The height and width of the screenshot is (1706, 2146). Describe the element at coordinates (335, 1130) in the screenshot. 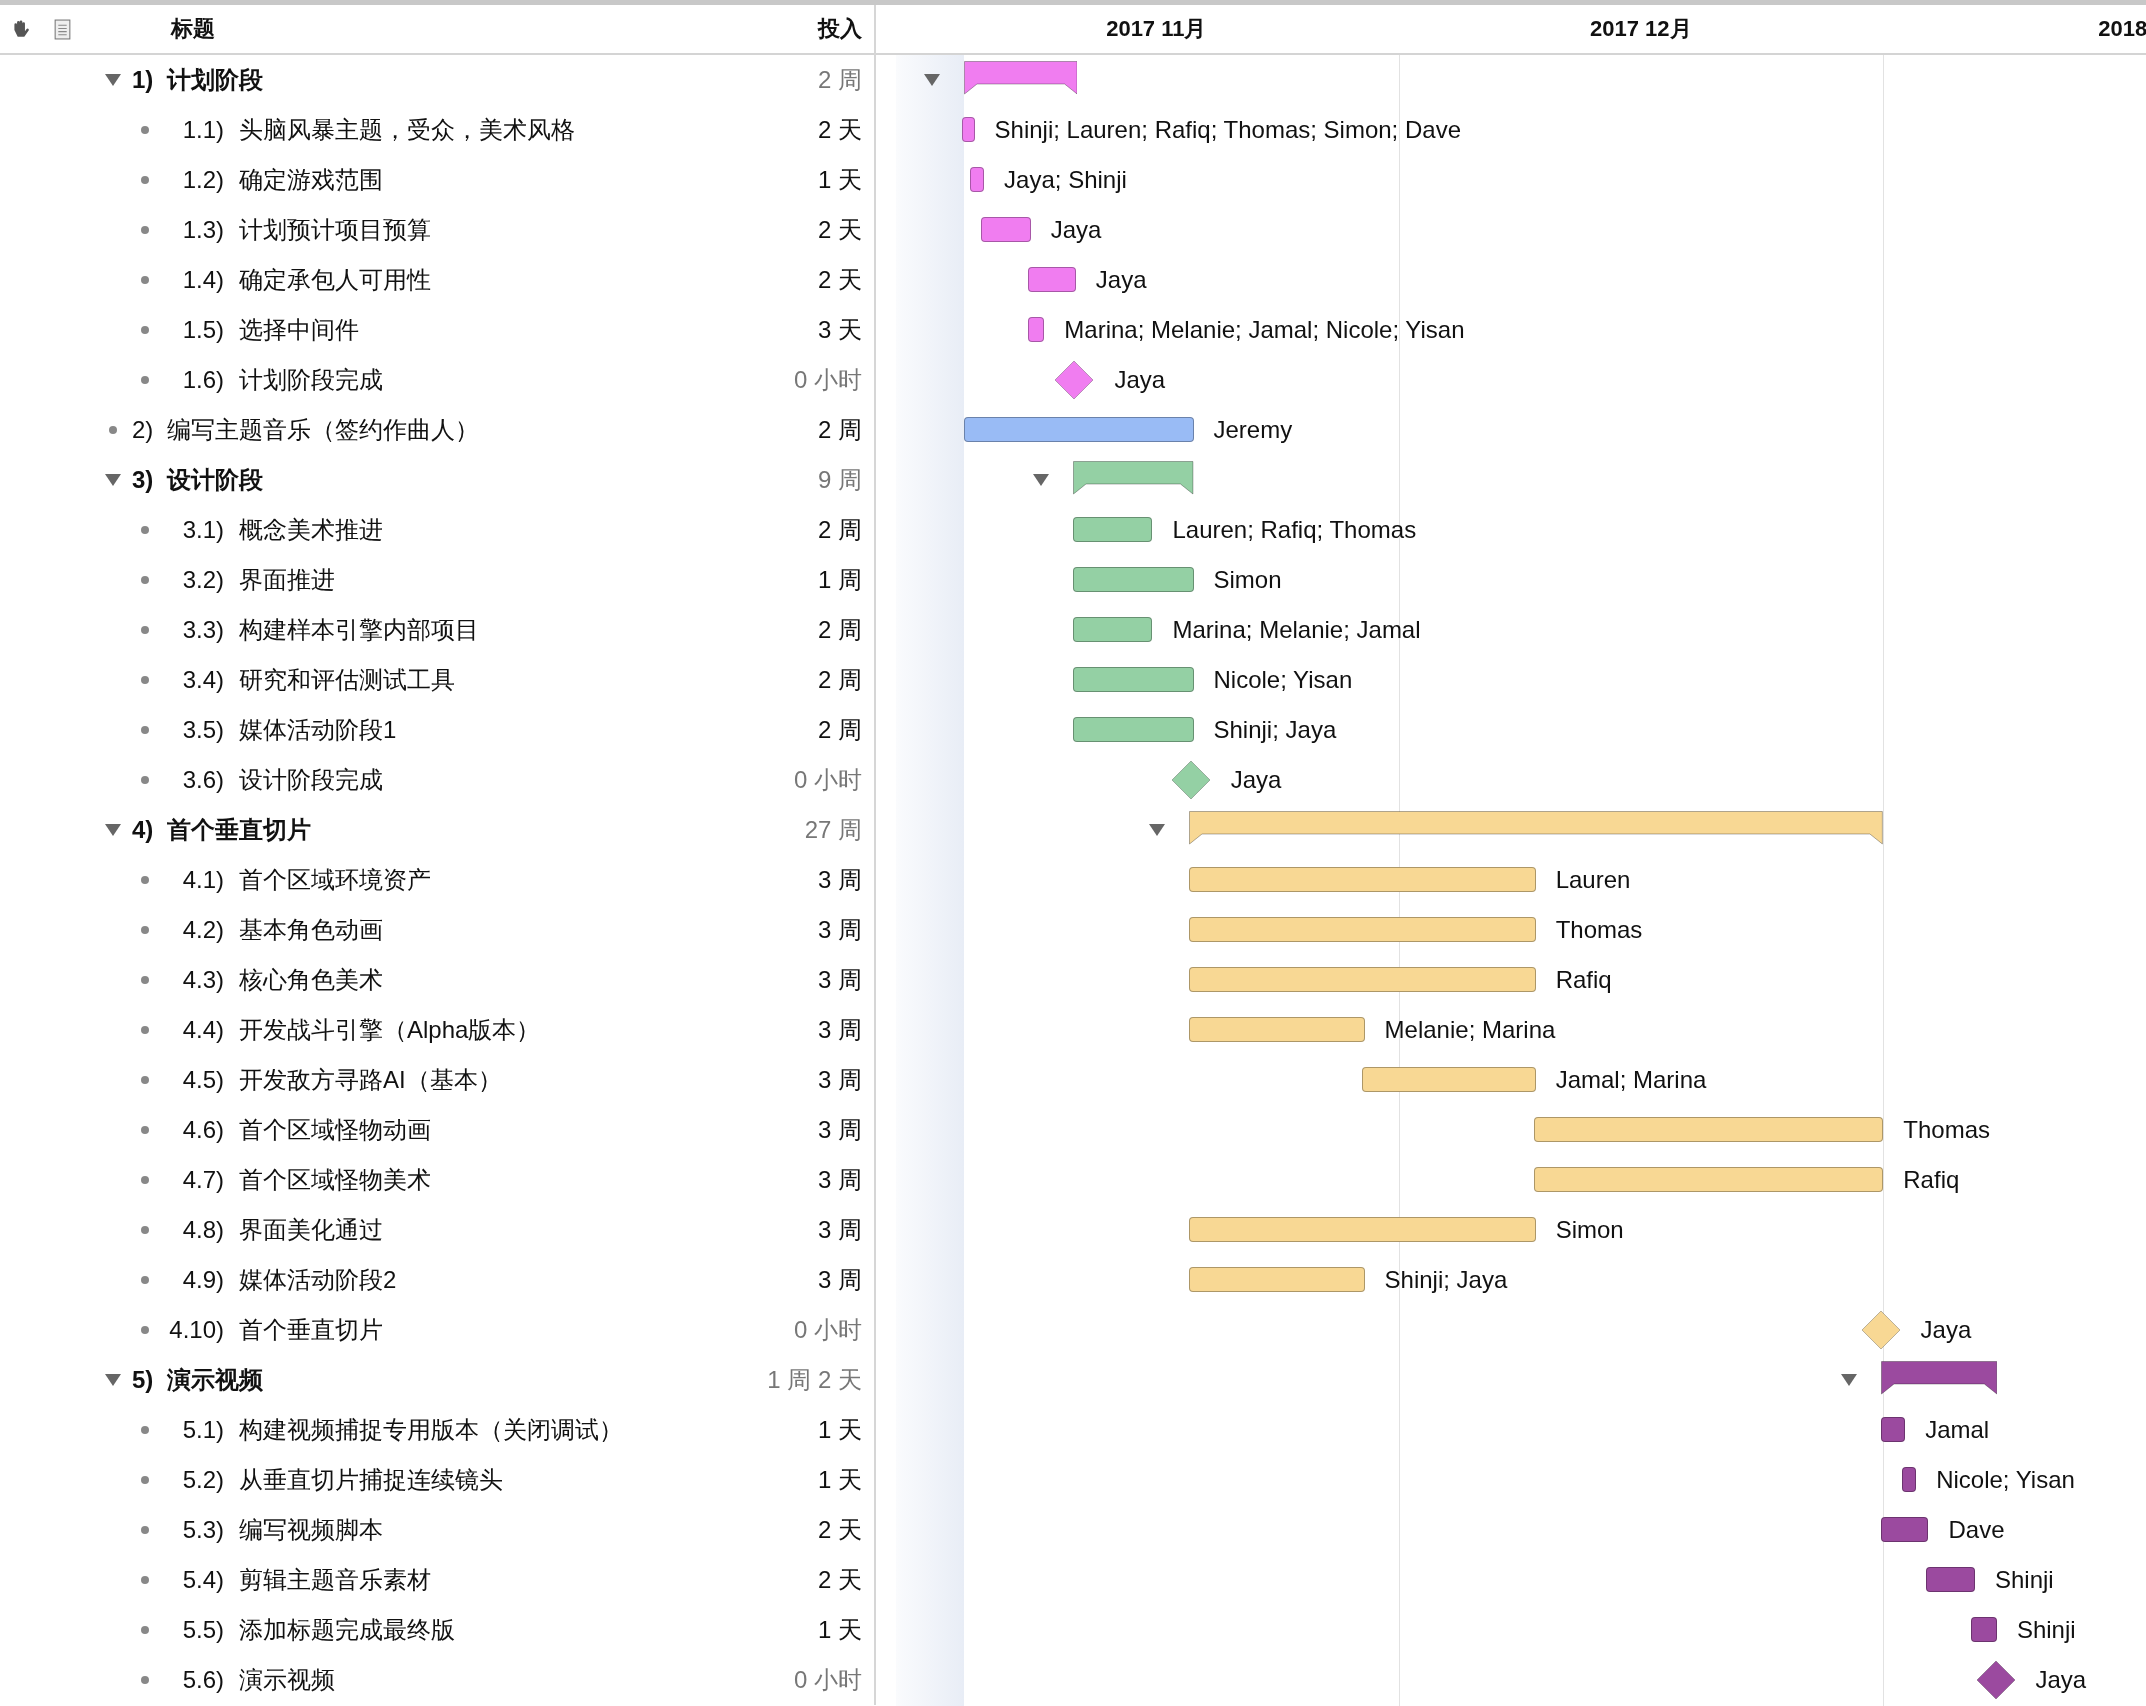

I see `task-title: 首个区域怪物动画` at that location.